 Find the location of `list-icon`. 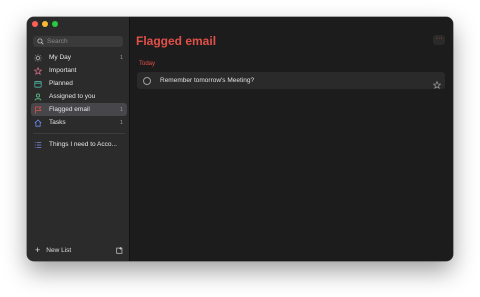

list-icon is located at coordinates (38, 145).